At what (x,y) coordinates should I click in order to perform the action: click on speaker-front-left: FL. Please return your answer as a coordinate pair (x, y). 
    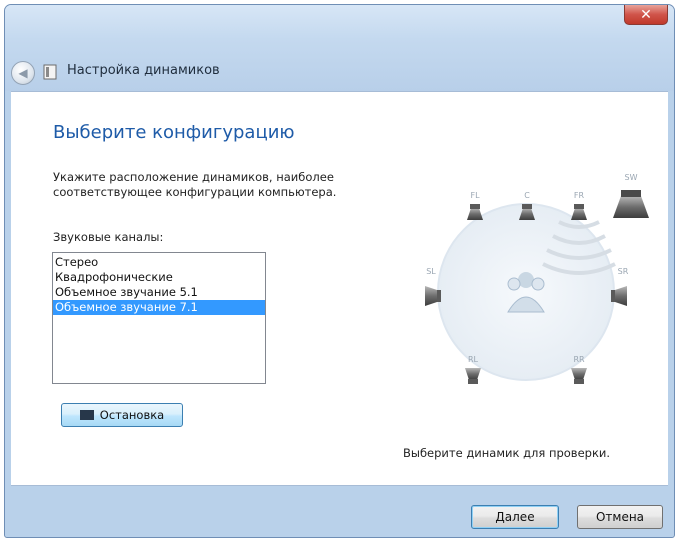
    Looking at the image, I should click on (475, 205).